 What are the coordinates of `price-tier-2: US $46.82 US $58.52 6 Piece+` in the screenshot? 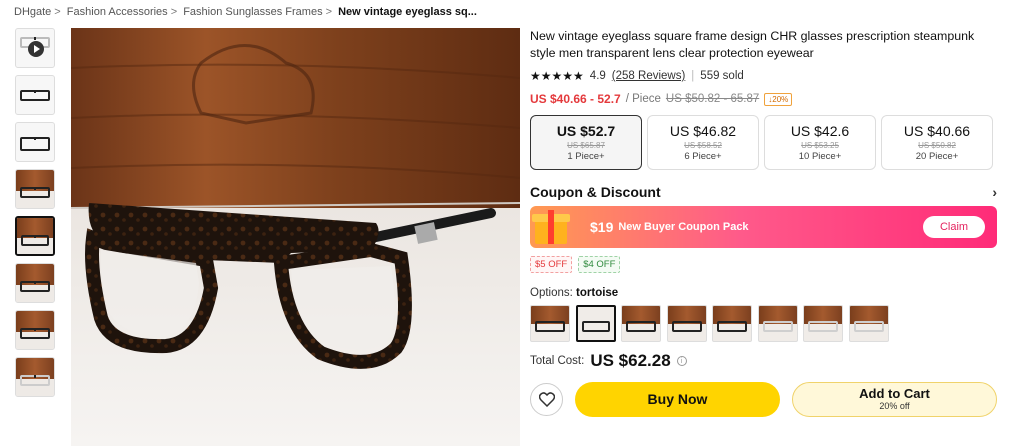 It's located at (703, 142).